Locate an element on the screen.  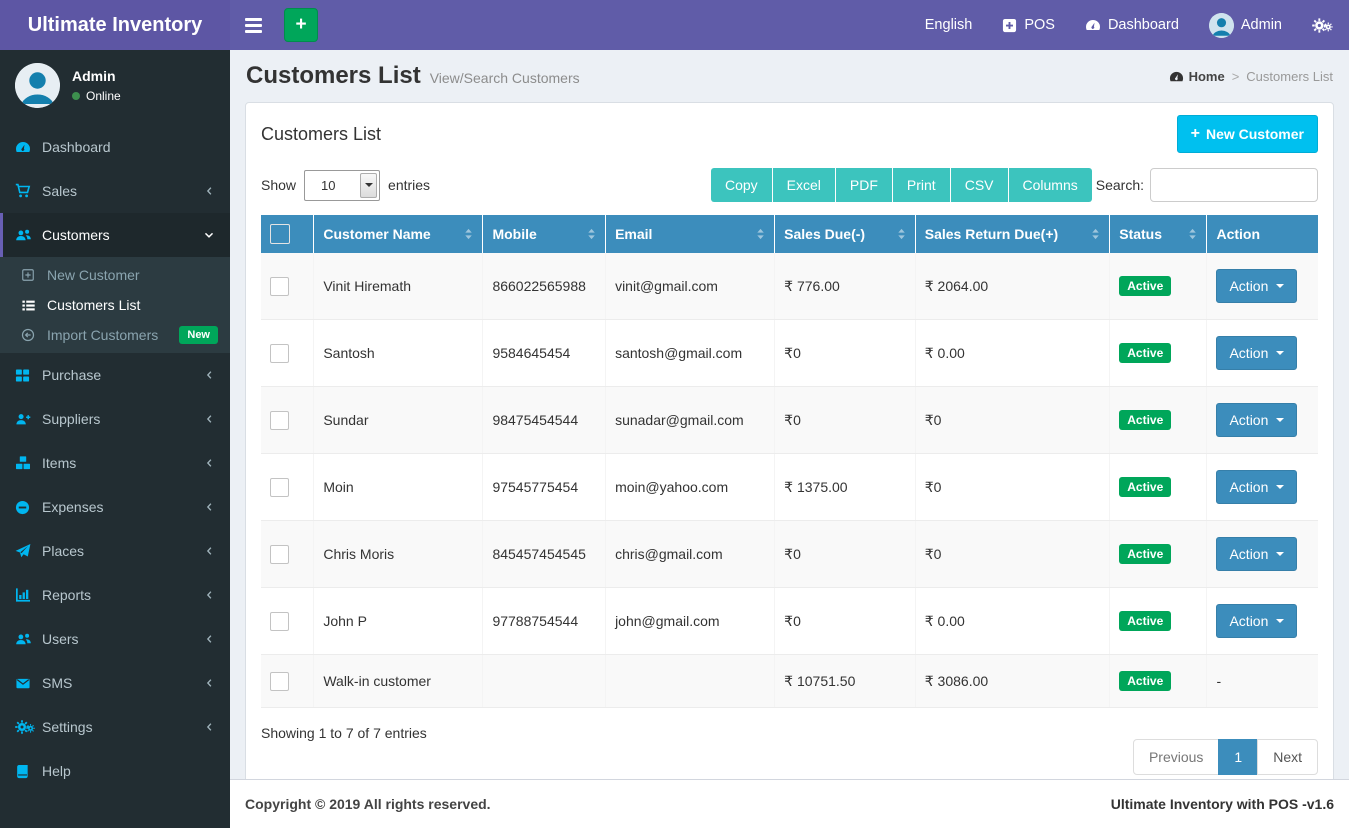
user-menu: Admin is located at coordinates (1245, 25).